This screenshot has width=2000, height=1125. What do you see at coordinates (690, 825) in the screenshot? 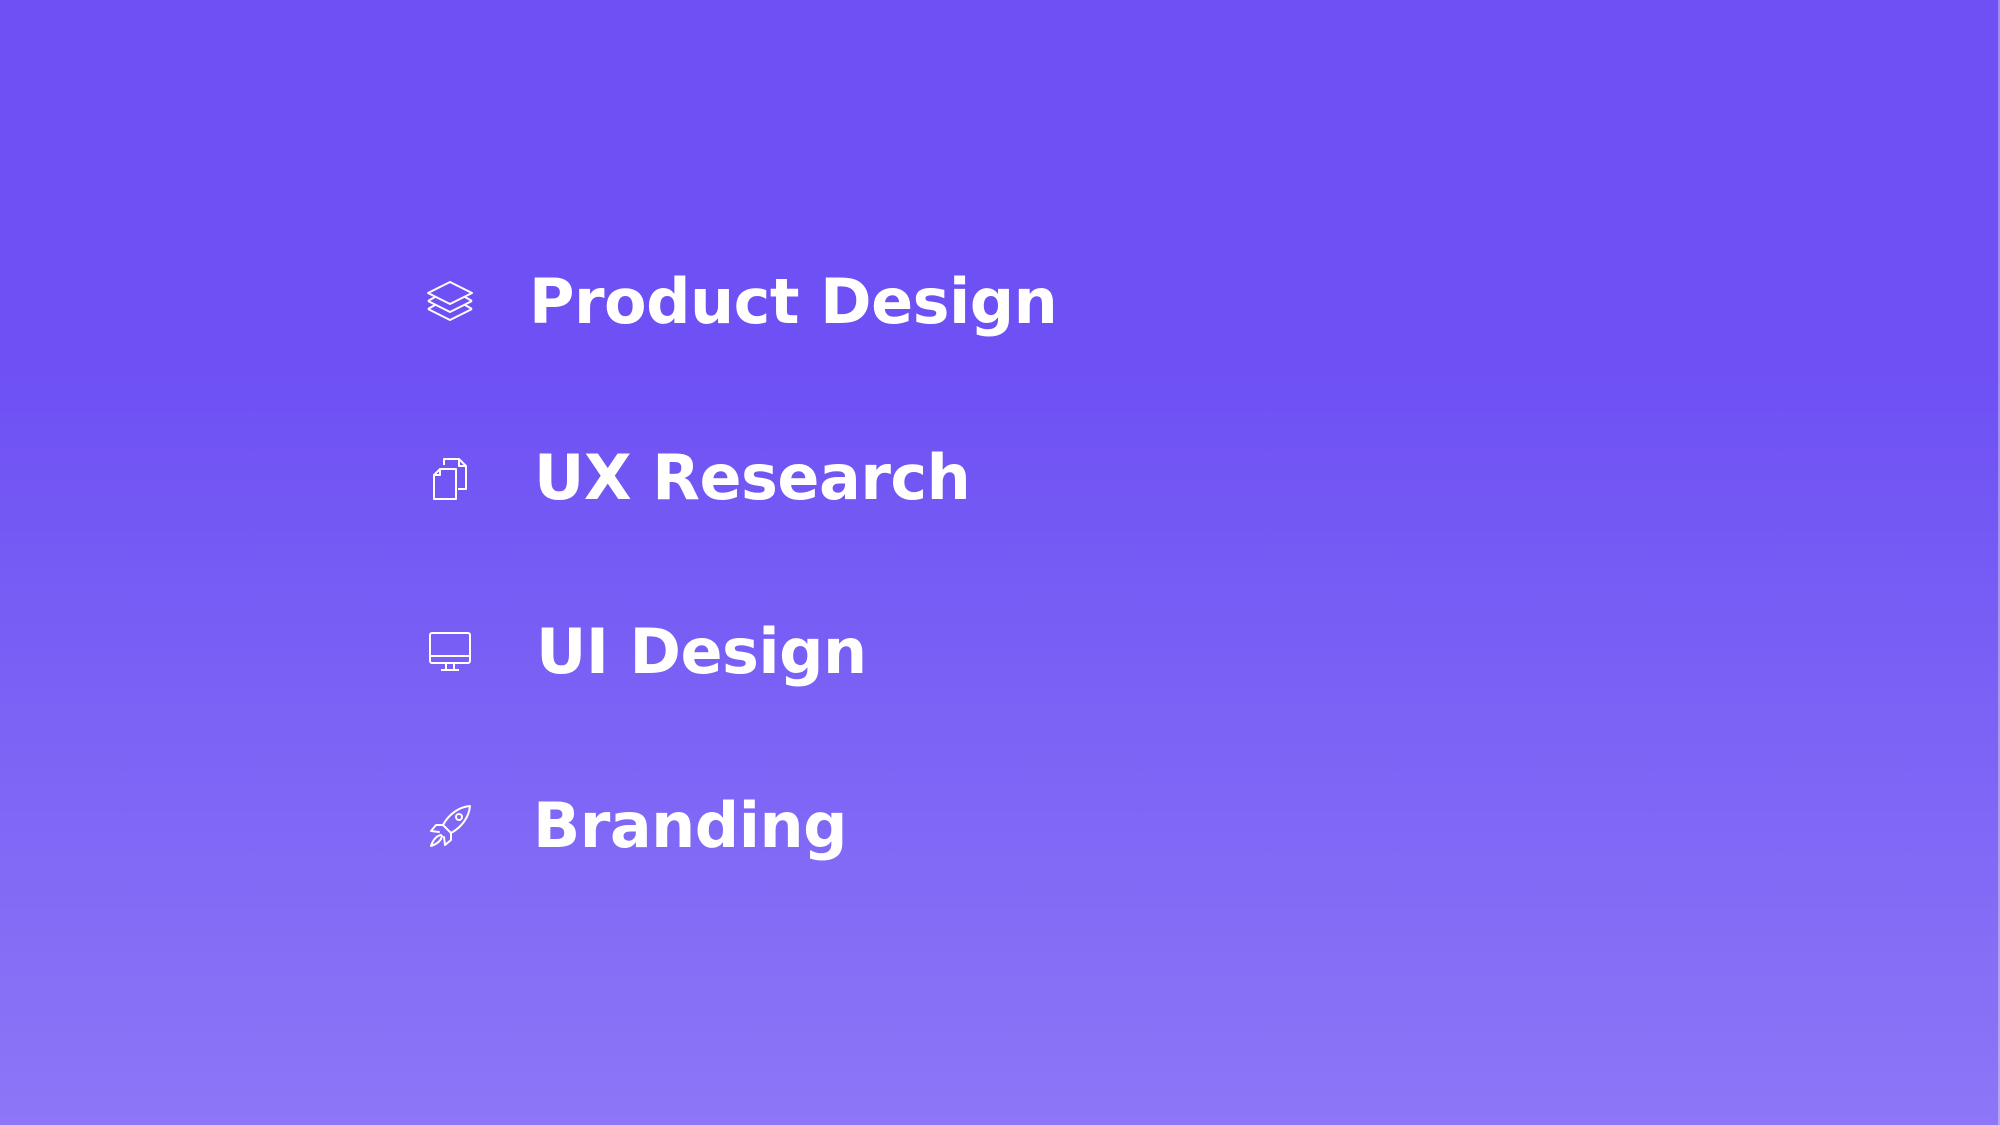
I see `service-label: Branding` at bounding box center [690, 825].